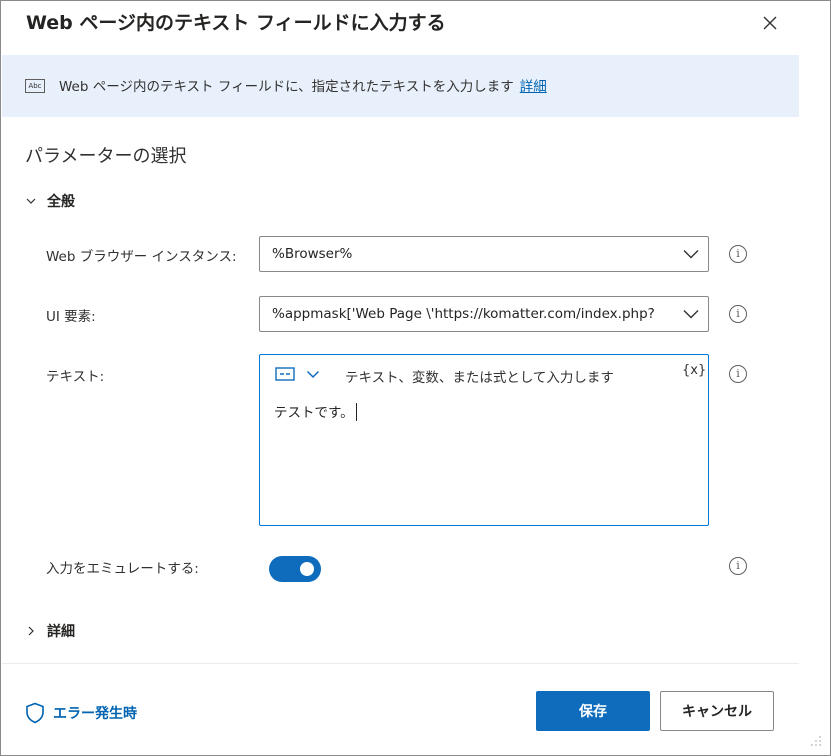 The image size is (831, 756). Describe the element at coordinates (286, 87) in the screenshot. I see `info-description: Web ページ内のテキスト フィールドに、指定されたテキストを入力します` at that location.